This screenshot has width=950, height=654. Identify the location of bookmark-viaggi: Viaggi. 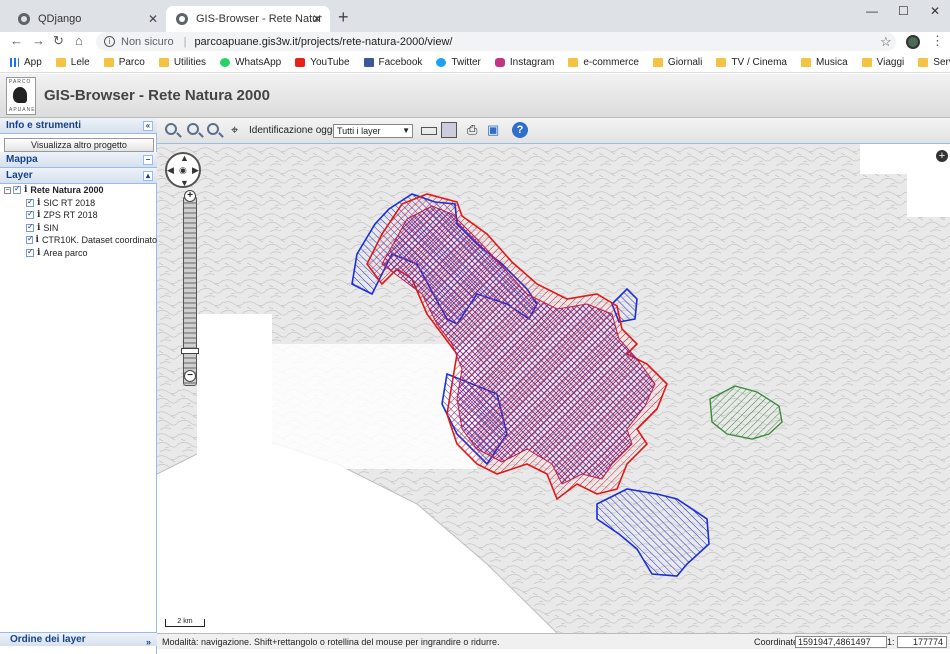
(882, 62).